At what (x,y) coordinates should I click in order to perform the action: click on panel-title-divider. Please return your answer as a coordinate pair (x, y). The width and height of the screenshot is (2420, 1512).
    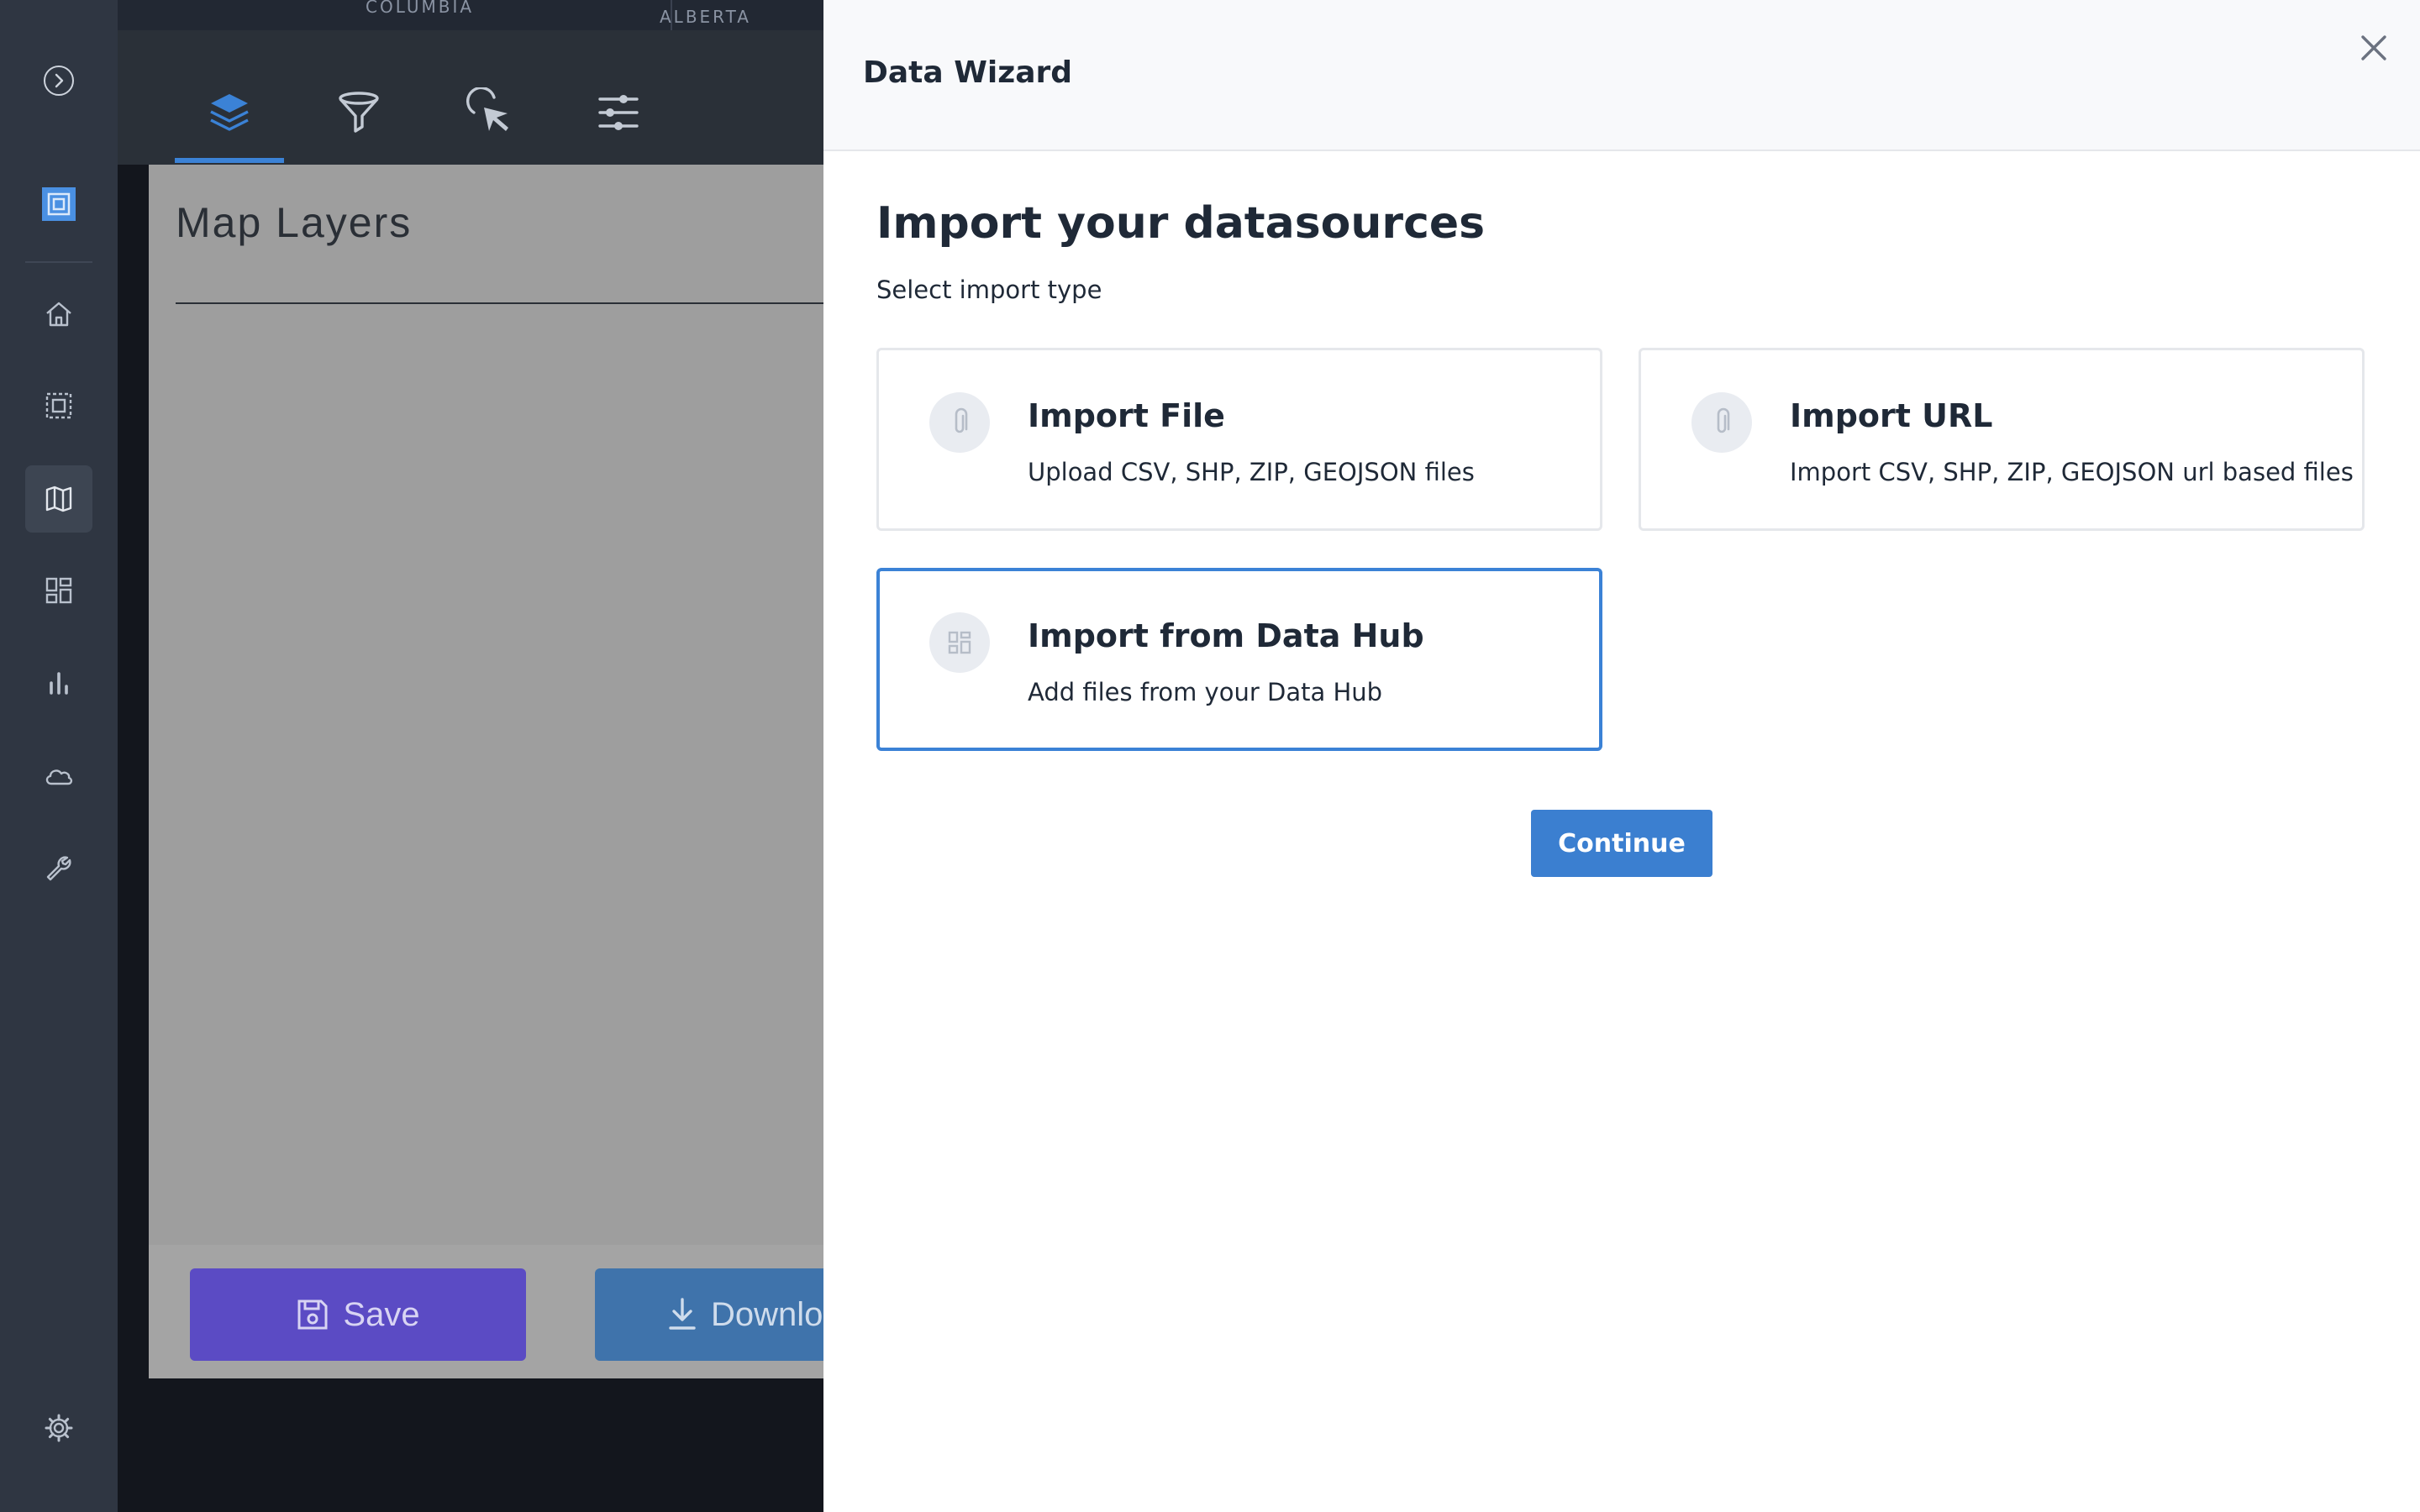
    Looking at the image, I should click on (499, 303).